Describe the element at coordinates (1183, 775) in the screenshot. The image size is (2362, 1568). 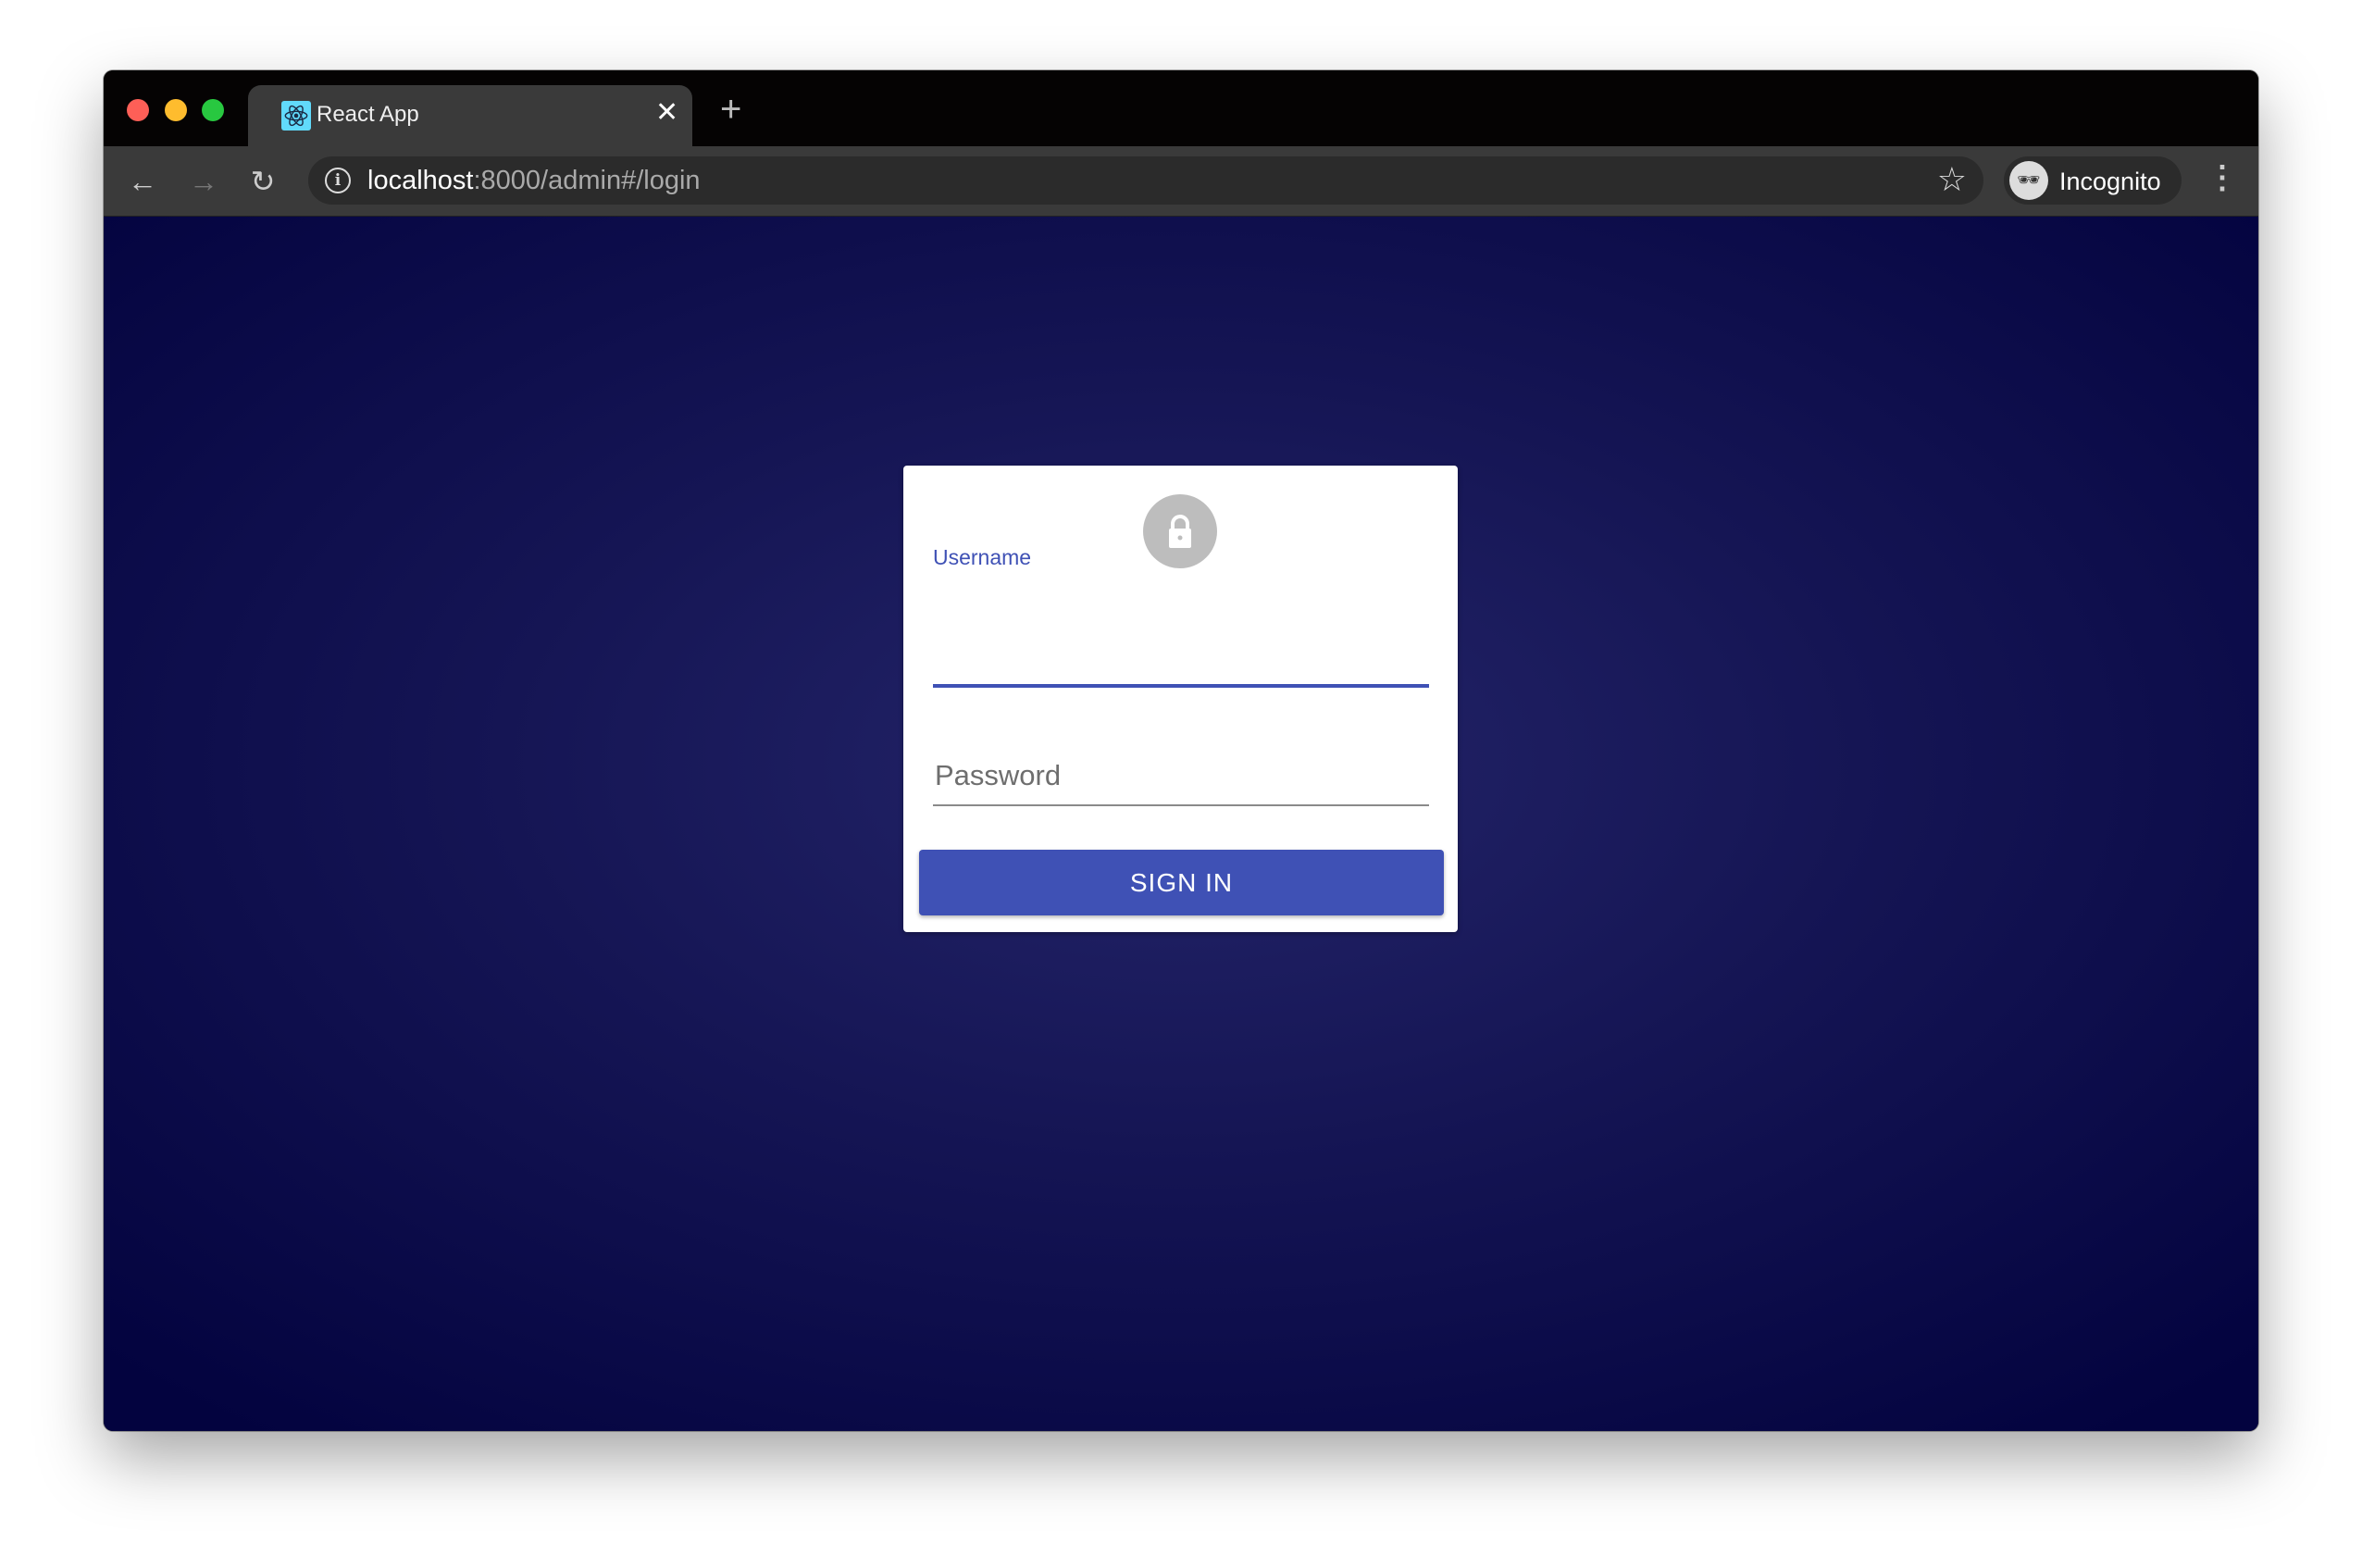
I see `password-input` at that location.